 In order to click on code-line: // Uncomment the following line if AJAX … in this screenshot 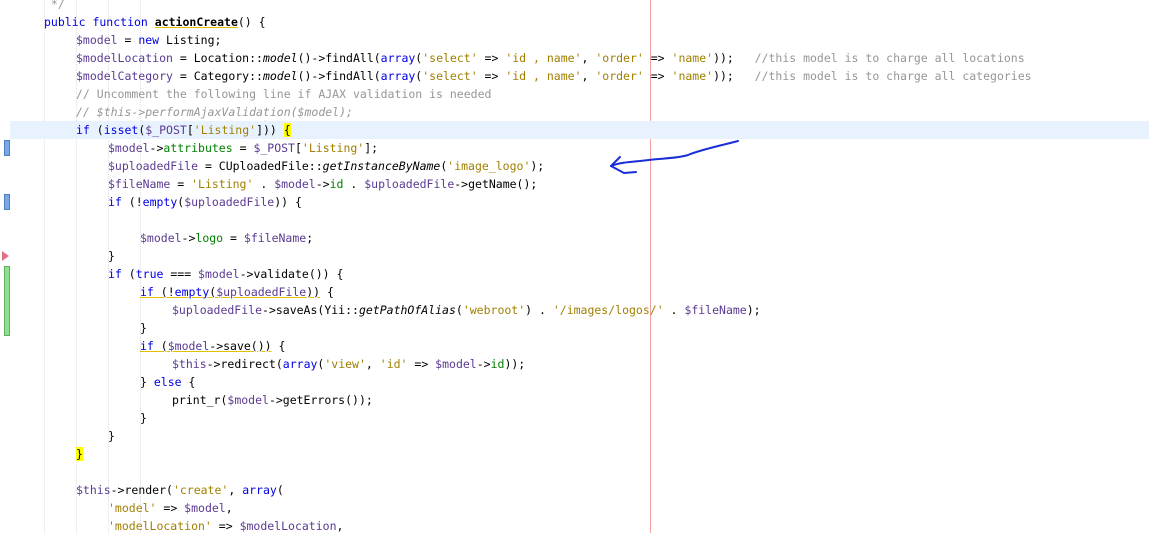, I will do `click(580, 94)`.